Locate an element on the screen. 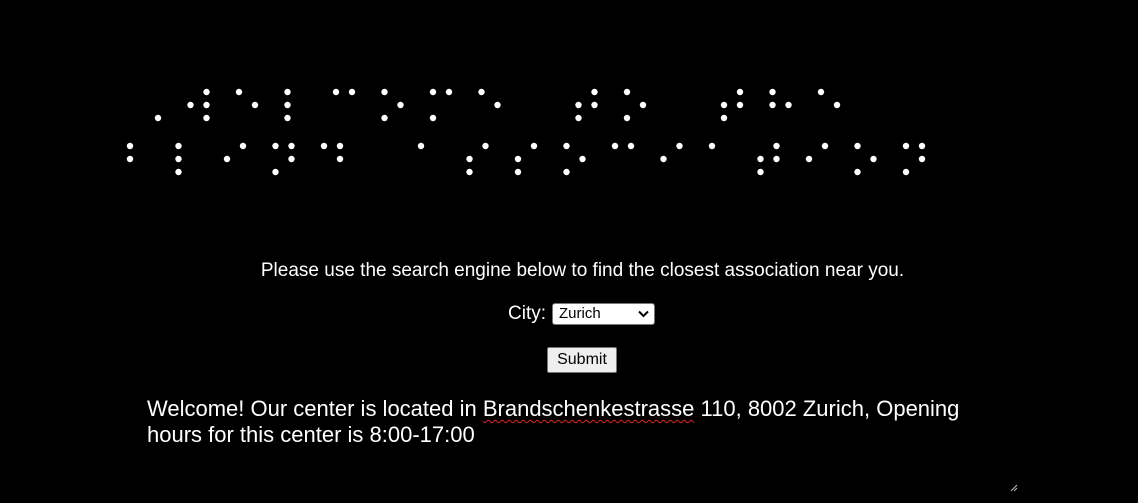 This screenshot has height=503, width=1138. submit-button: Submit is located at coordinates (582, 360).